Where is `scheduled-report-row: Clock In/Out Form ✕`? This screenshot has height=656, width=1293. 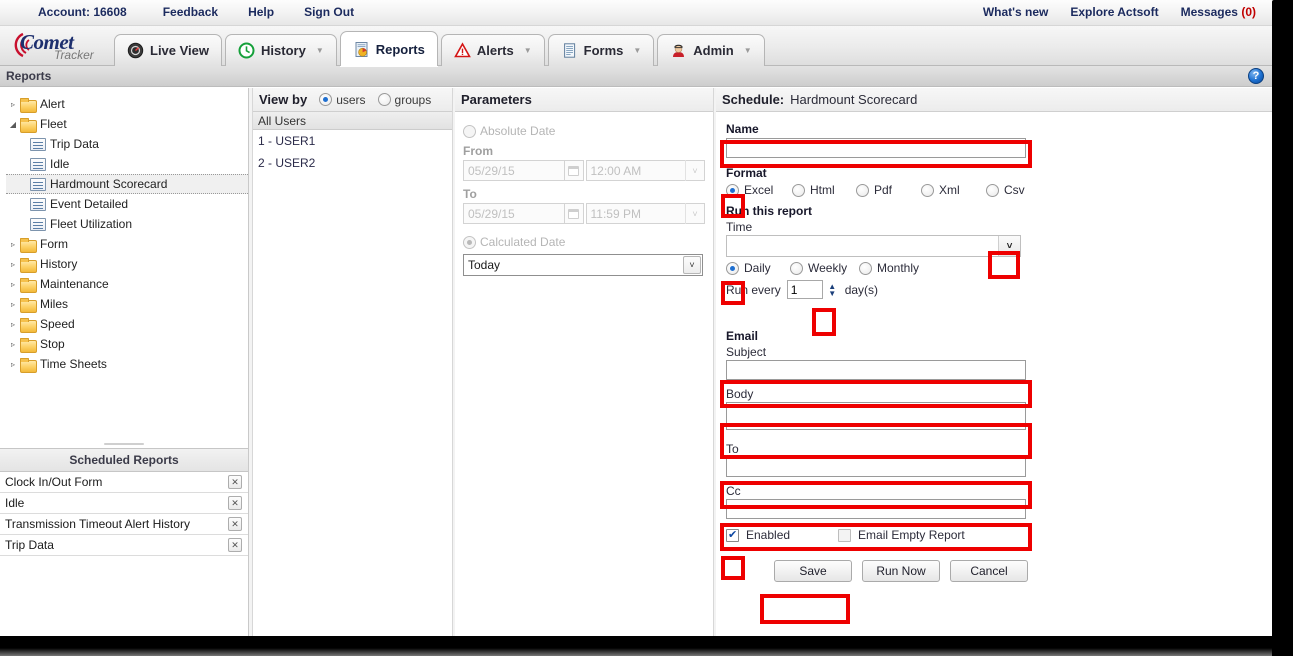 scheduled-report-row: Clock In/Out Form ✕ is located at coordinates (124, 482).